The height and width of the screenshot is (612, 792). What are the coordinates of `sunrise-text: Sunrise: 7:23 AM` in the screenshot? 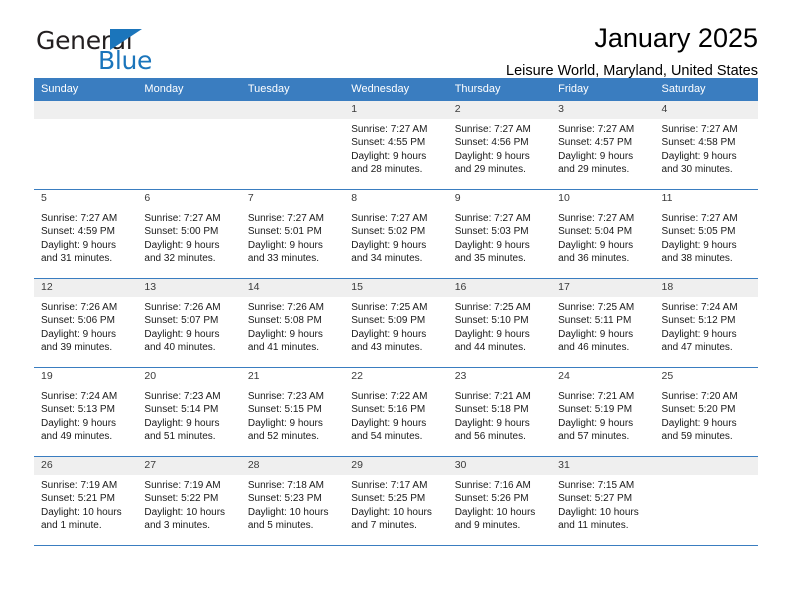 It's located at (182, 396).